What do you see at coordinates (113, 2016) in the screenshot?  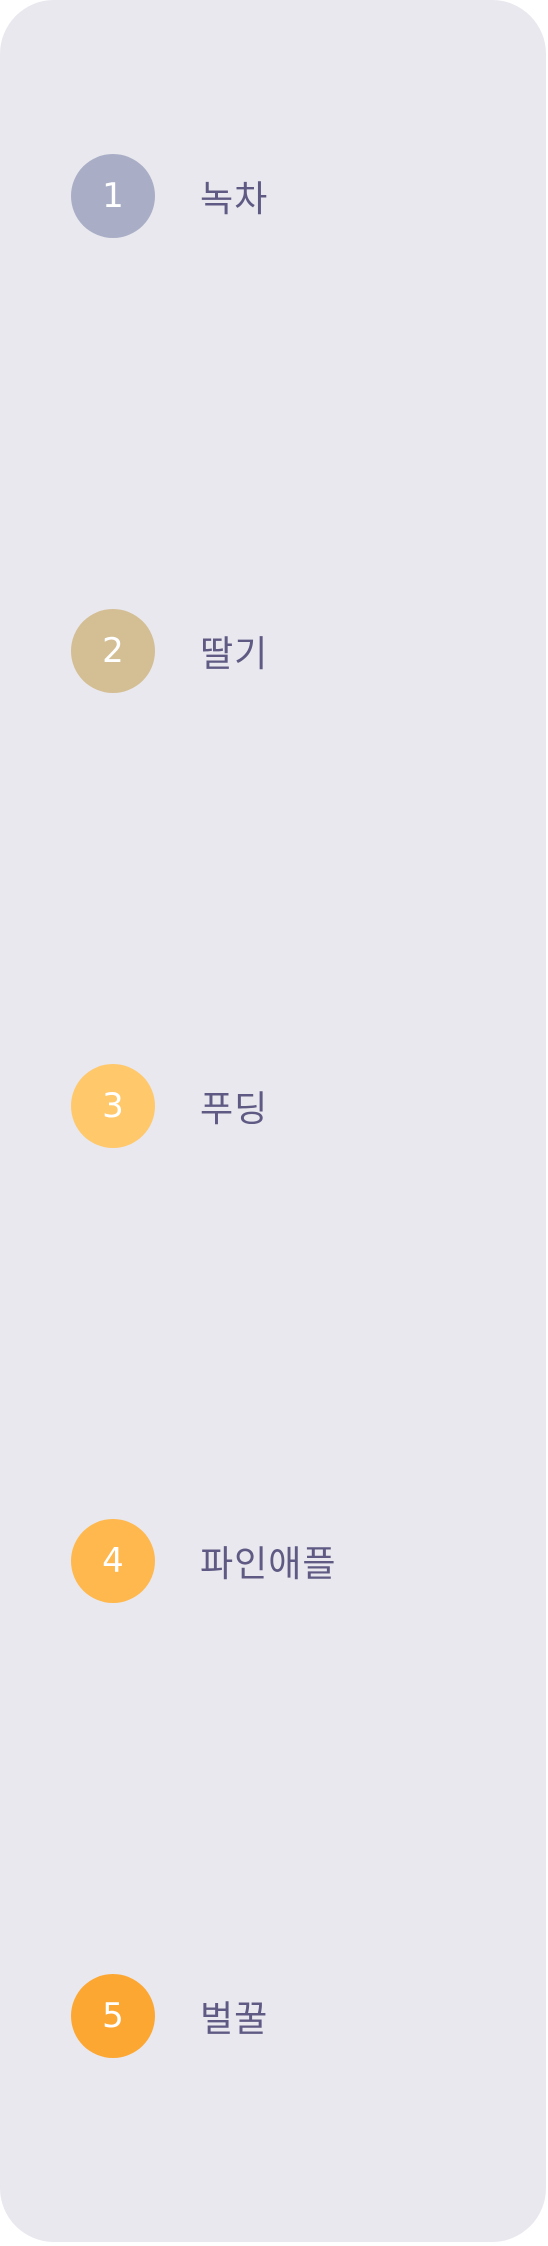 I see `step-number-badge: 5` at bounding box center [113, 2016].